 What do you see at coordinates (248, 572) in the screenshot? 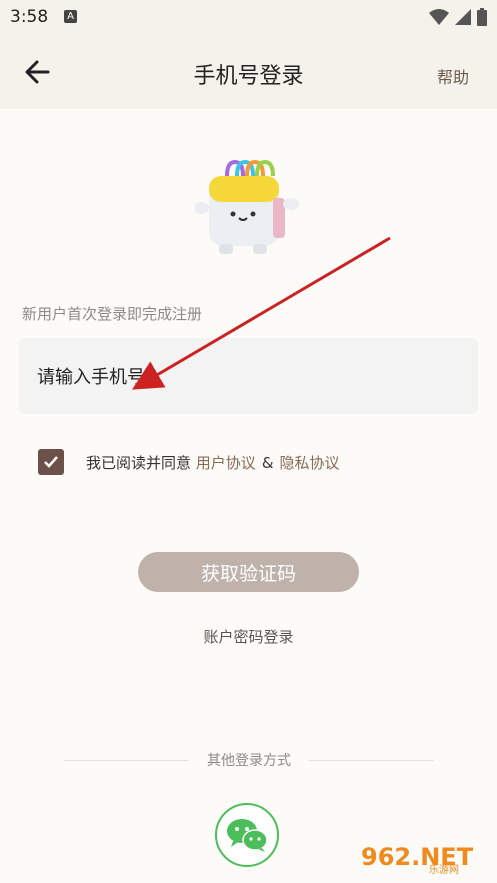
I see `get-code-button: 获取验证码` at bounding box center [248, 572].